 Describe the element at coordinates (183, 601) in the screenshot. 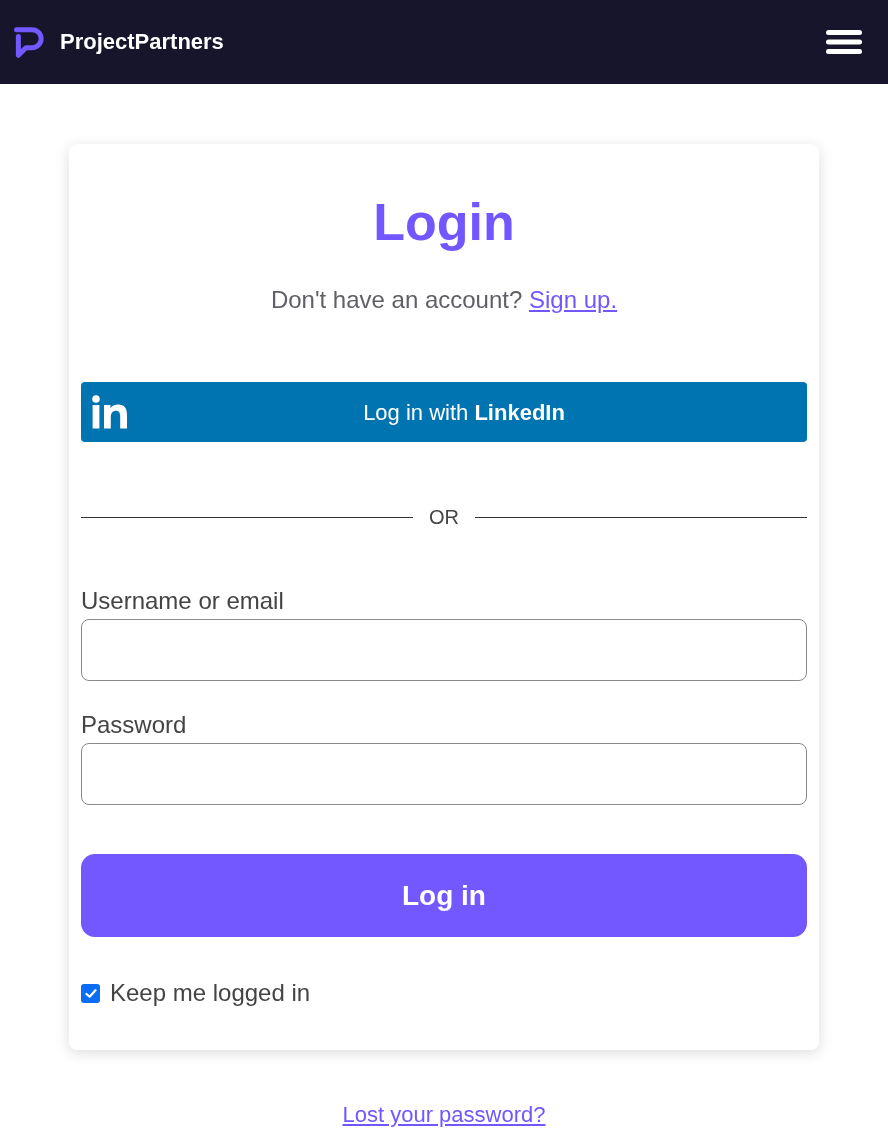

I see `field-label: Username or email` at that location.